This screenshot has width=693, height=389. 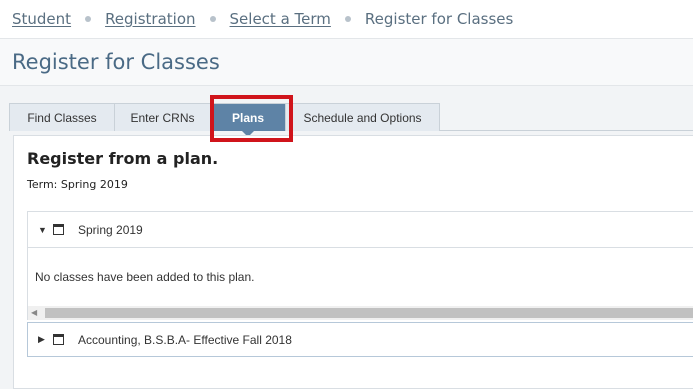 I want to click on breadcrumb-select-term: Select a Term, so click(x=280, y=19).